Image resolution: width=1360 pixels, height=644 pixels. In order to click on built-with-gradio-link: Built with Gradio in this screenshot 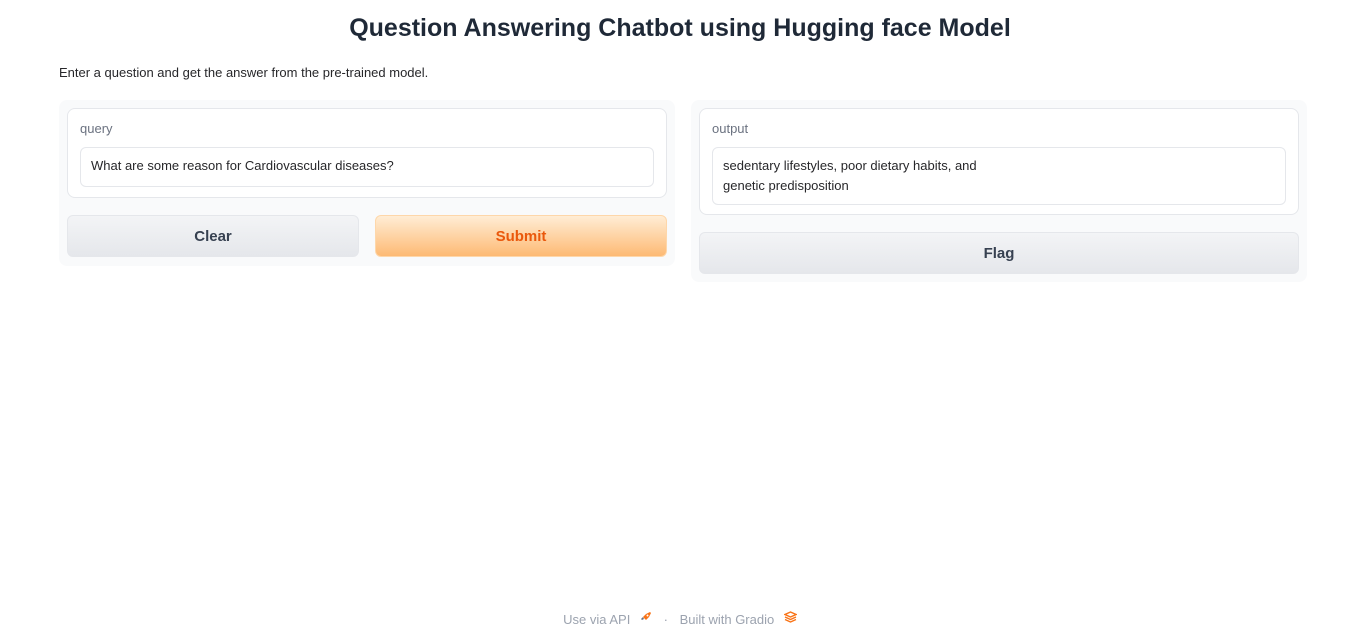, I will do `click(738, 619)`.